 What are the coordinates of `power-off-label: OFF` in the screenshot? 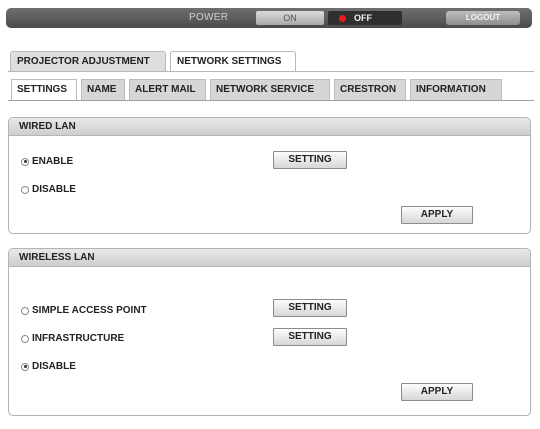 It's located at (363, 18).